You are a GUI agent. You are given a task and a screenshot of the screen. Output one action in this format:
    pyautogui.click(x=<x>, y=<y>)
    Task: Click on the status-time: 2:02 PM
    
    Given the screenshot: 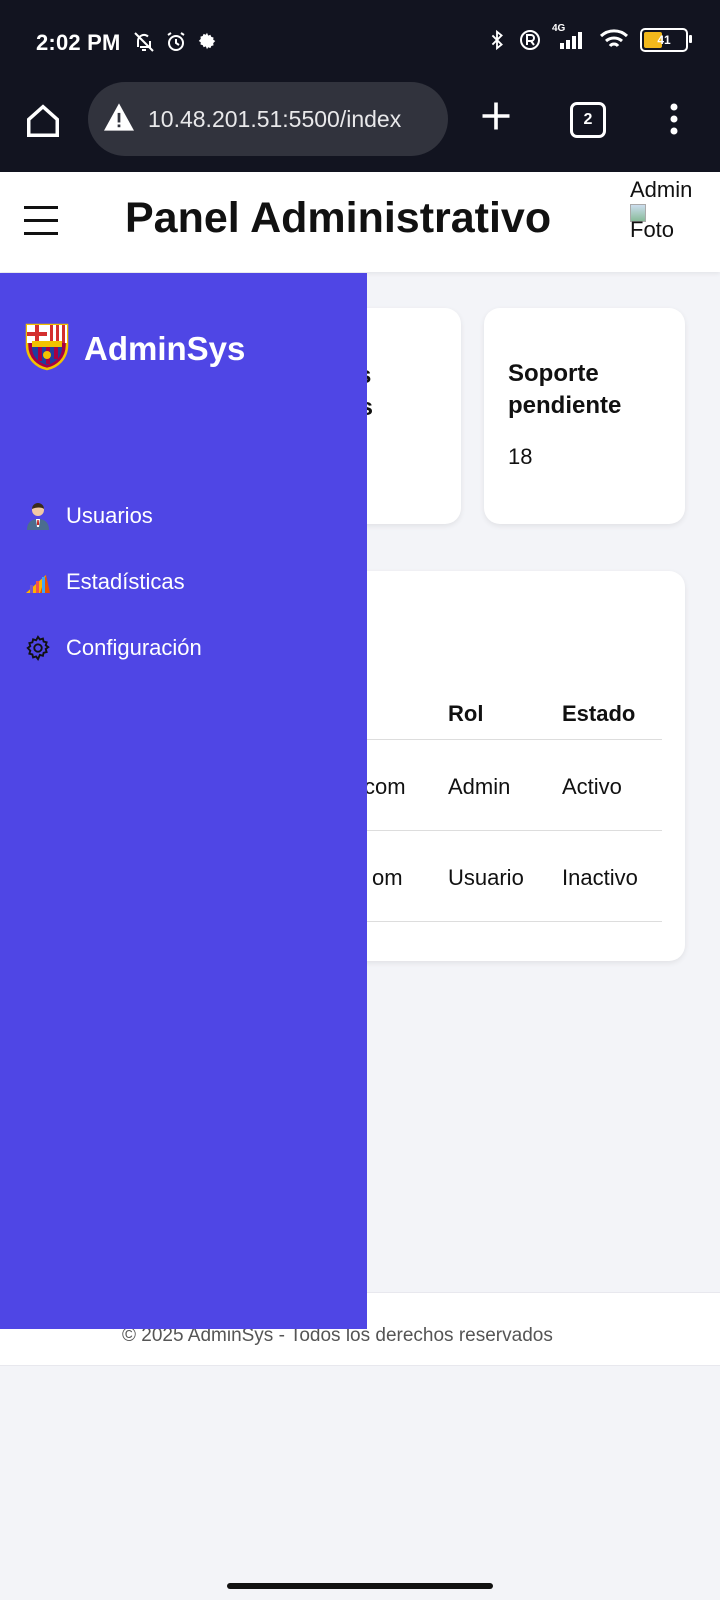 What is the action you would take?
    pyautogui.click(x=78, y=42)
    